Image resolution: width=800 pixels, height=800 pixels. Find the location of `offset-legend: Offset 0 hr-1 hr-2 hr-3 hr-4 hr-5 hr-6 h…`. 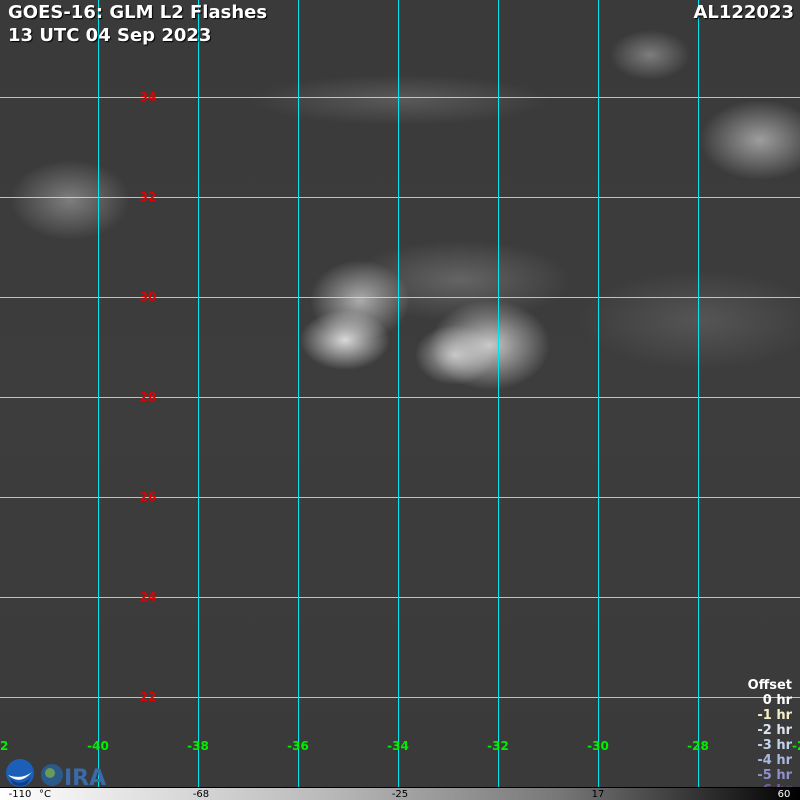

offset-legend: Offset 0 hr-1 hr-2 hr-3 hr-4 hr-5 hr-6 h… is located at coordinates (770, 738).